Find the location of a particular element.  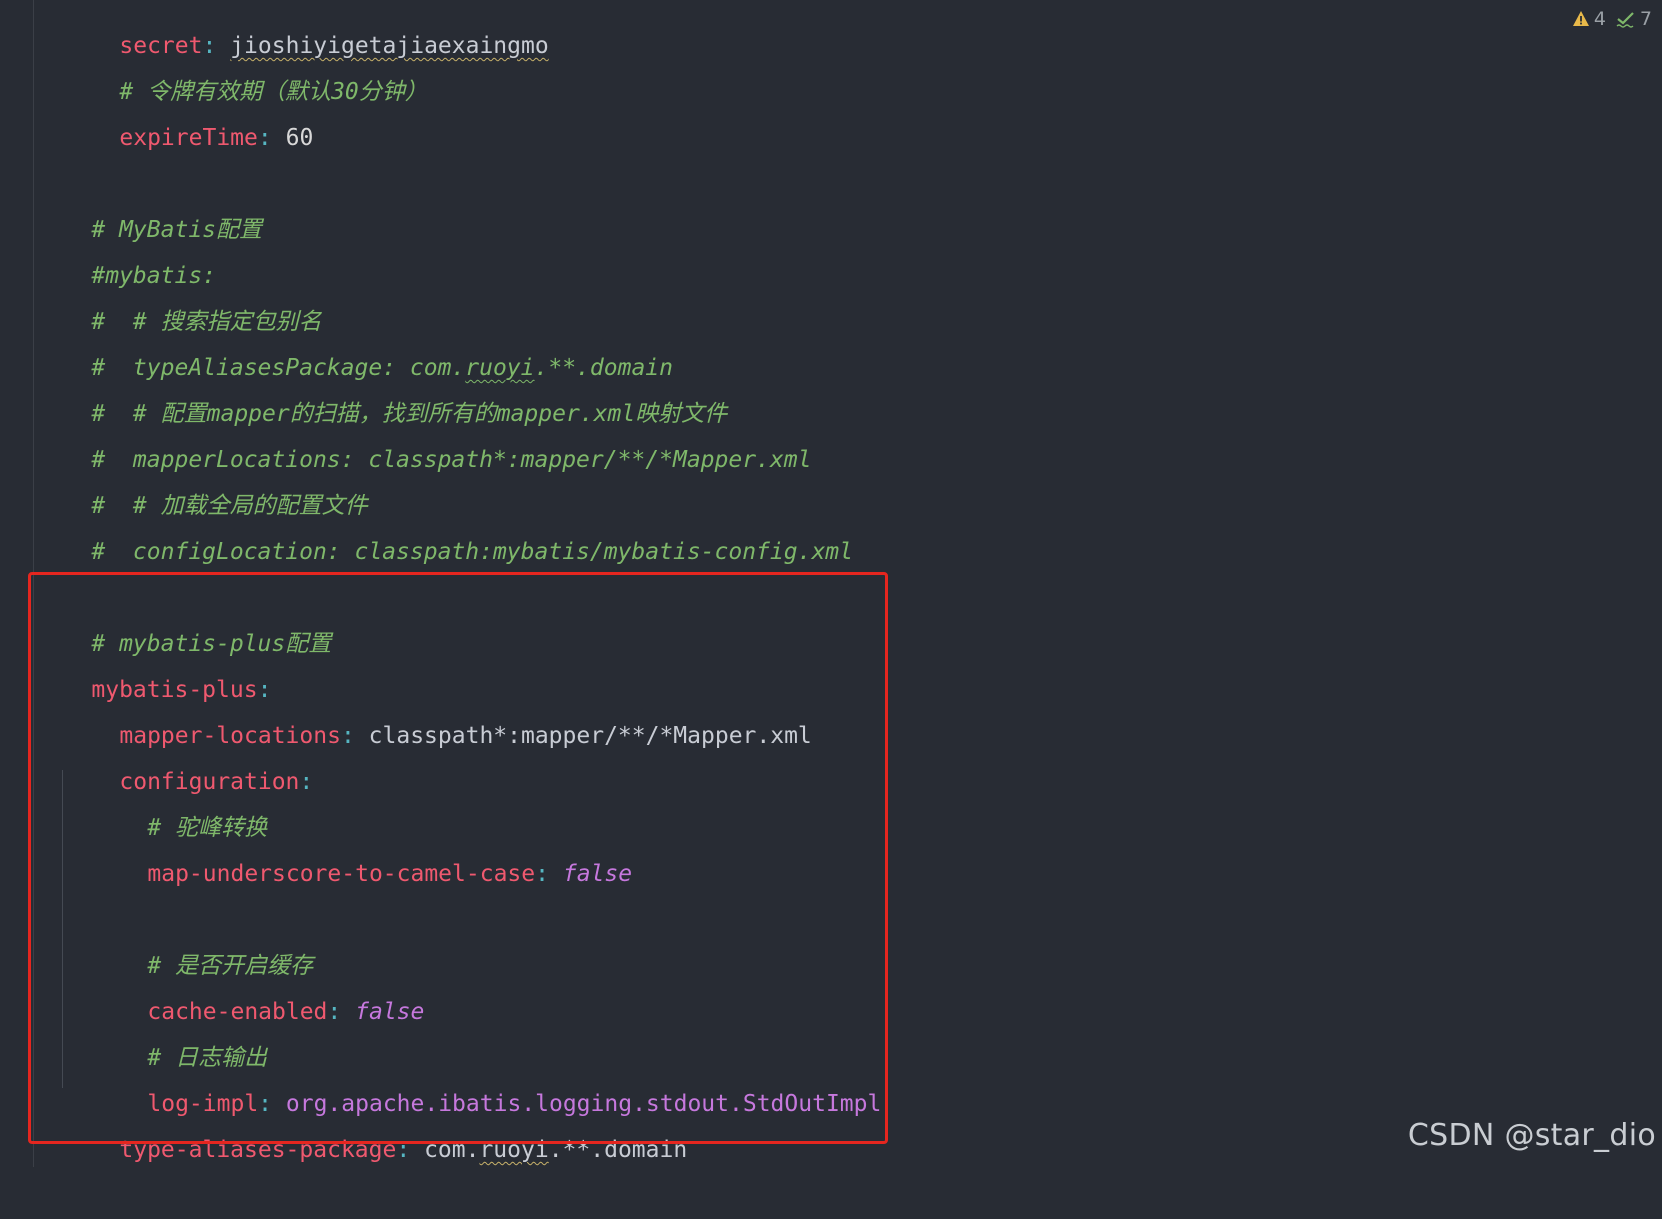

check-count-label: 7 is located at coordinates (1645, 19).